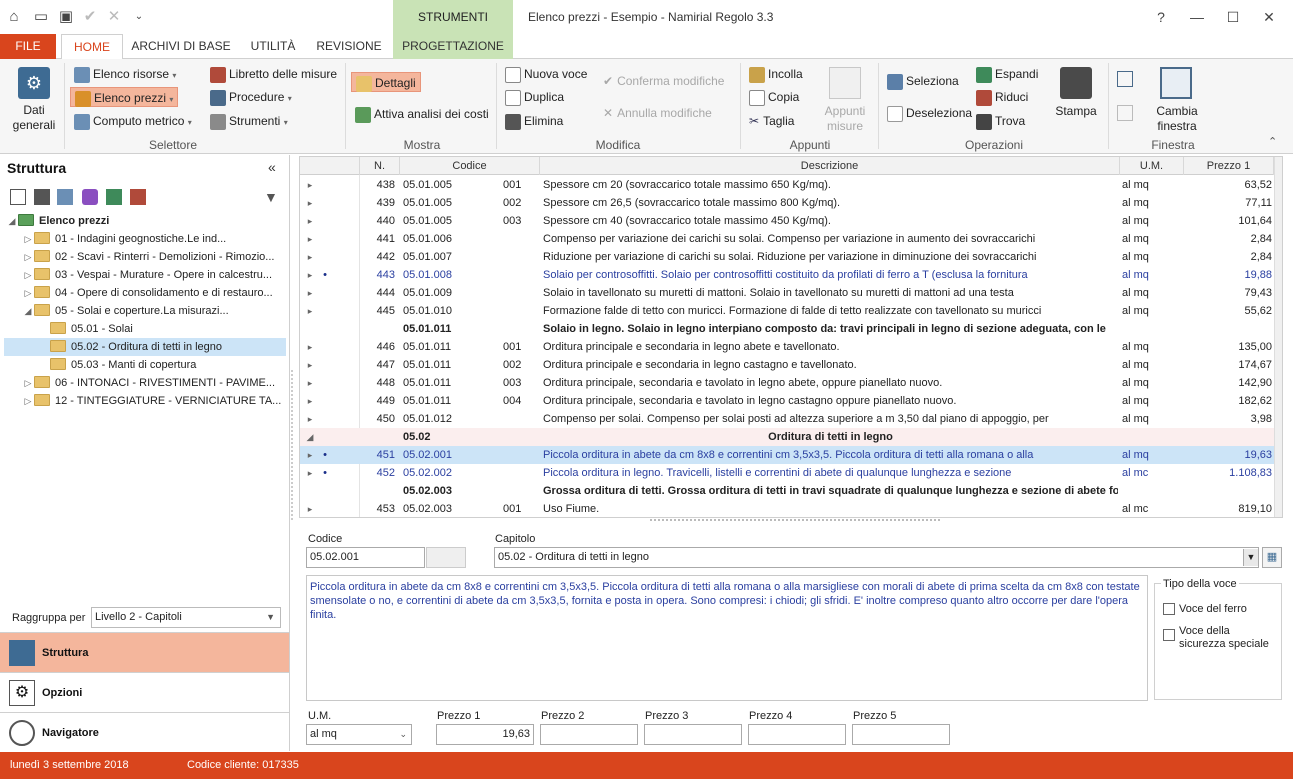 Image resolution: width=1293 pixels, height=779 pixels. I want to click on computo-metrico-button: Computo metrico ▾, so click(133, 121).